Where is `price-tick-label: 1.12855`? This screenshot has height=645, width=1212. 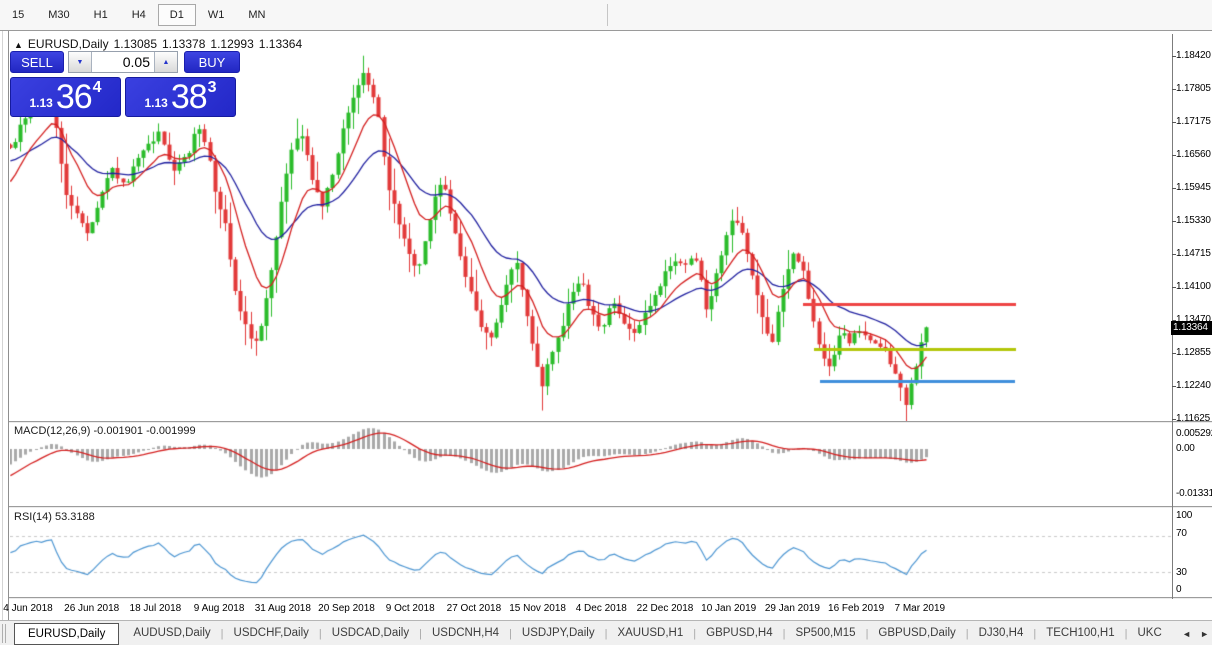 price-tick-label: 1.12855 is located at coordinates (1193, 352).